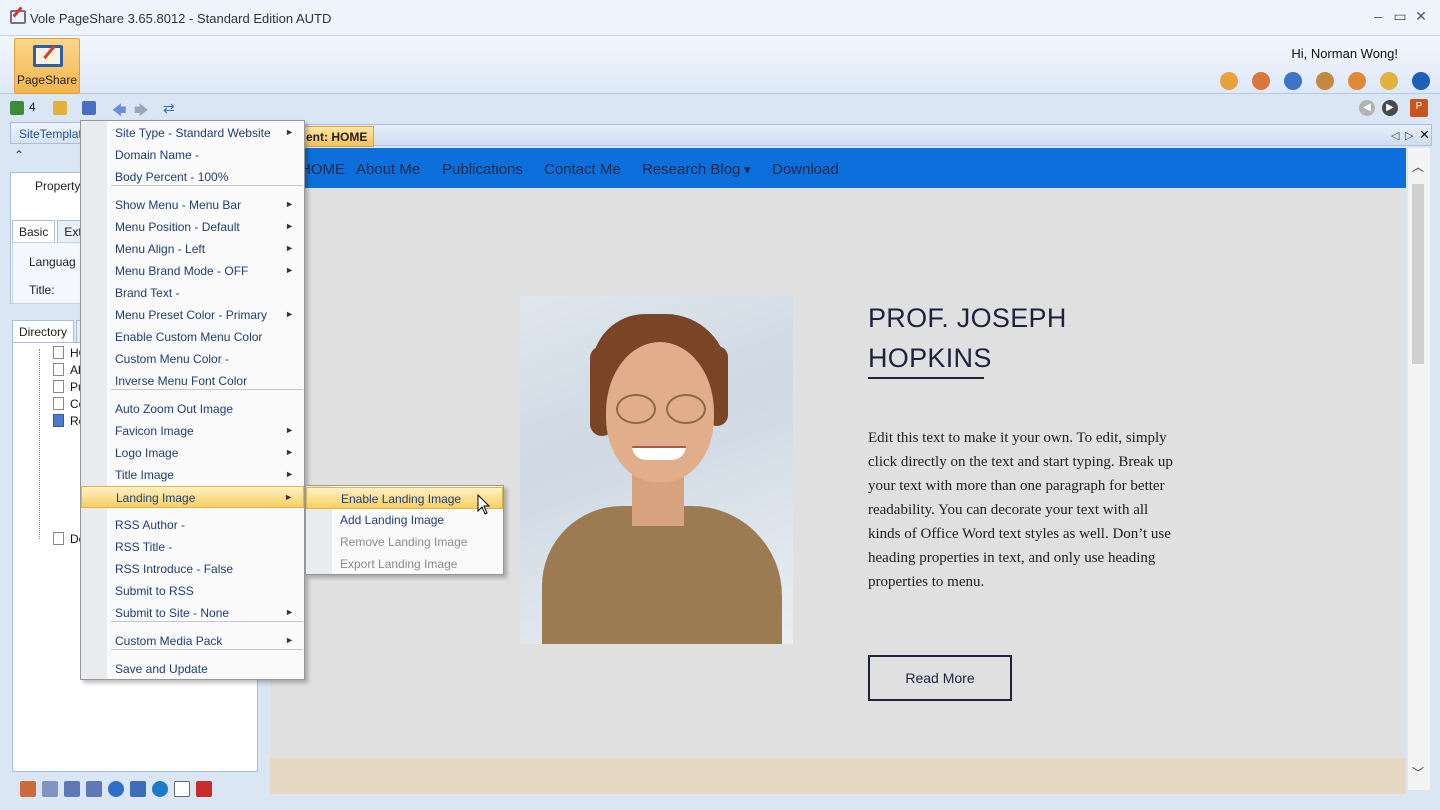  Describe the element at coordinates (1419, 469) in the screenshot. I see `vertical-scrollbar: ︿ ﹀` at that location.